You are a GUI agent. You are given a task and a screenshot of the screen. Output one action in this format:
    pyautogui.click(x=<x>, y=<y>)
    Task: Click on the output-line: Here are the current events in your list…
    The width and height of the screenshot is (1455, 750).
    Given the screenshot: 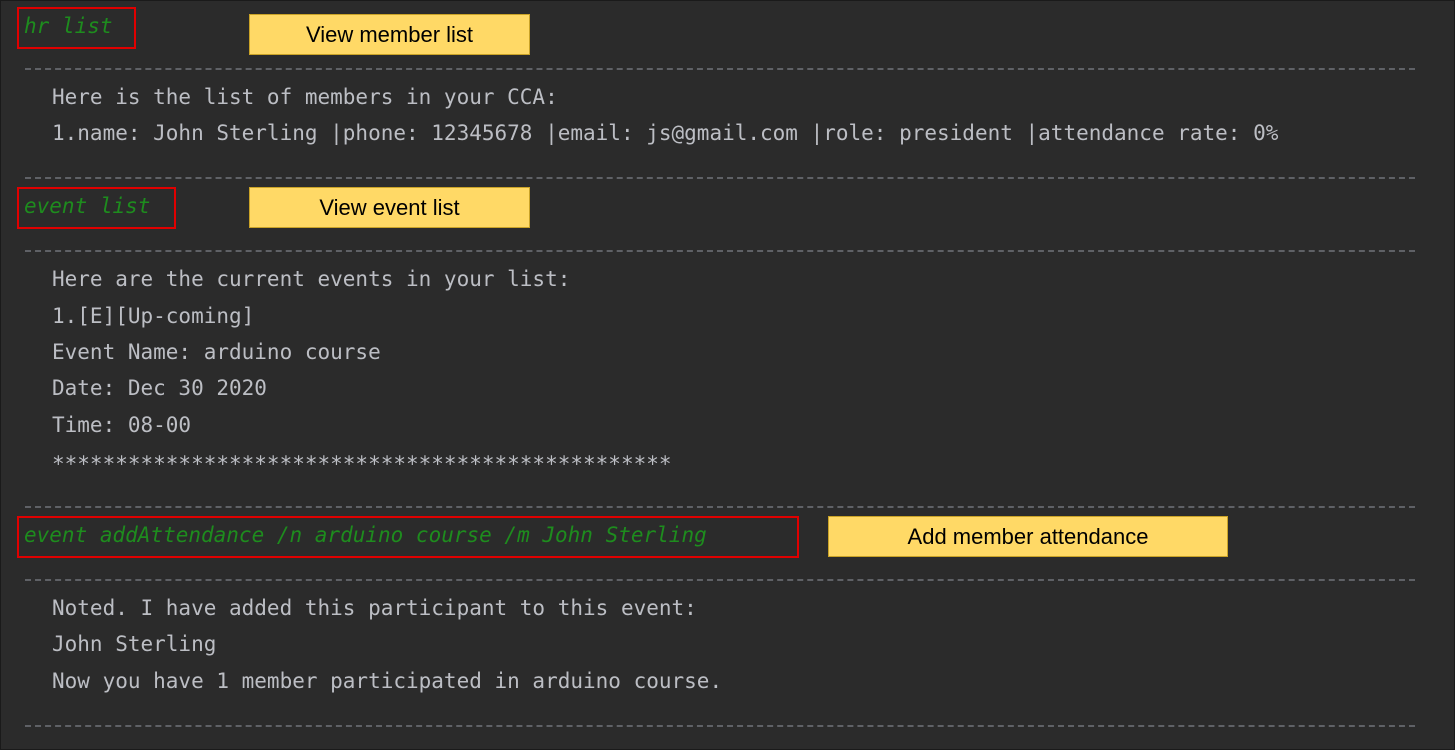 What is the action you would take?
    pyautogui.click(x=311, y=279)
    